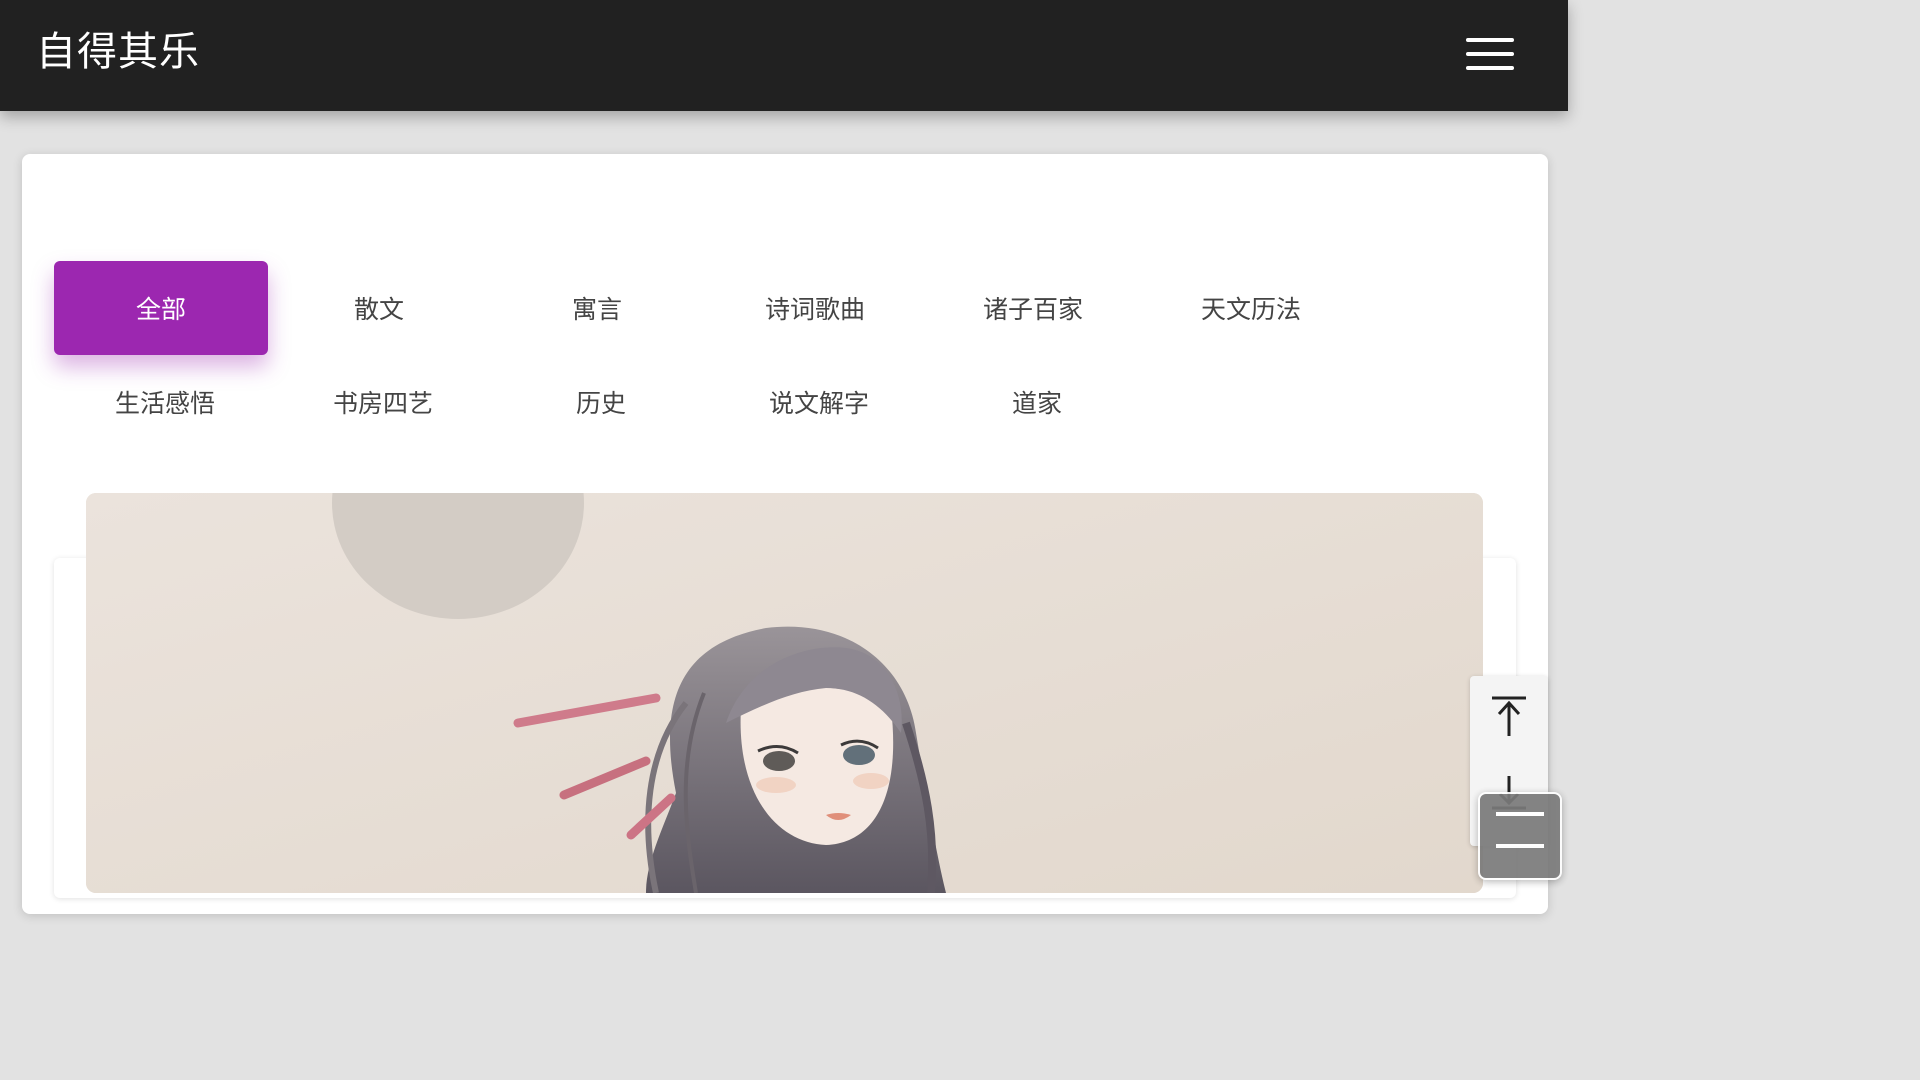 This screenshot has height=1080, width=1920. I want to click on category-tab-fable: 寓言, so click(597, 308).